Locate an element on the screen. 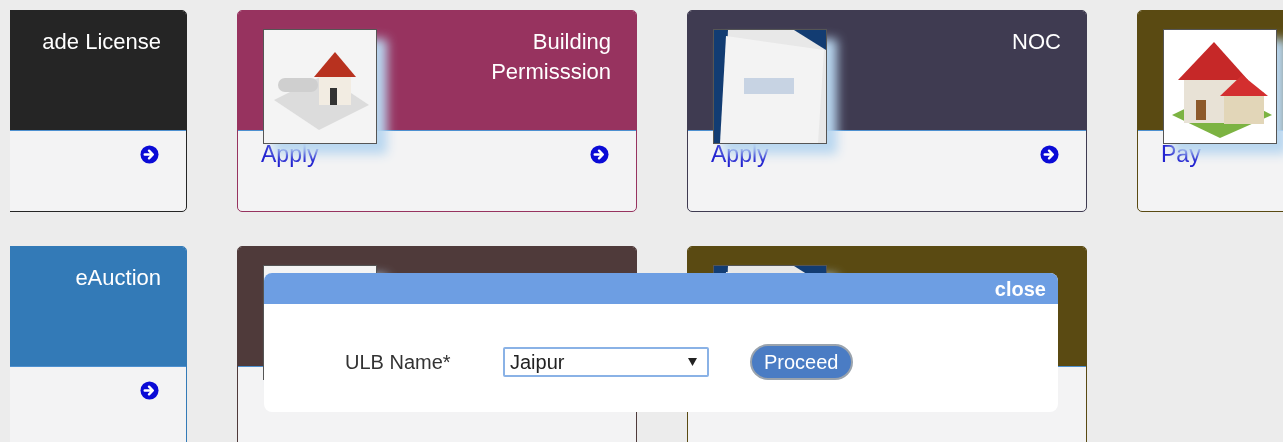  field-label: ULB Name* is located at coordinates (398, 362).